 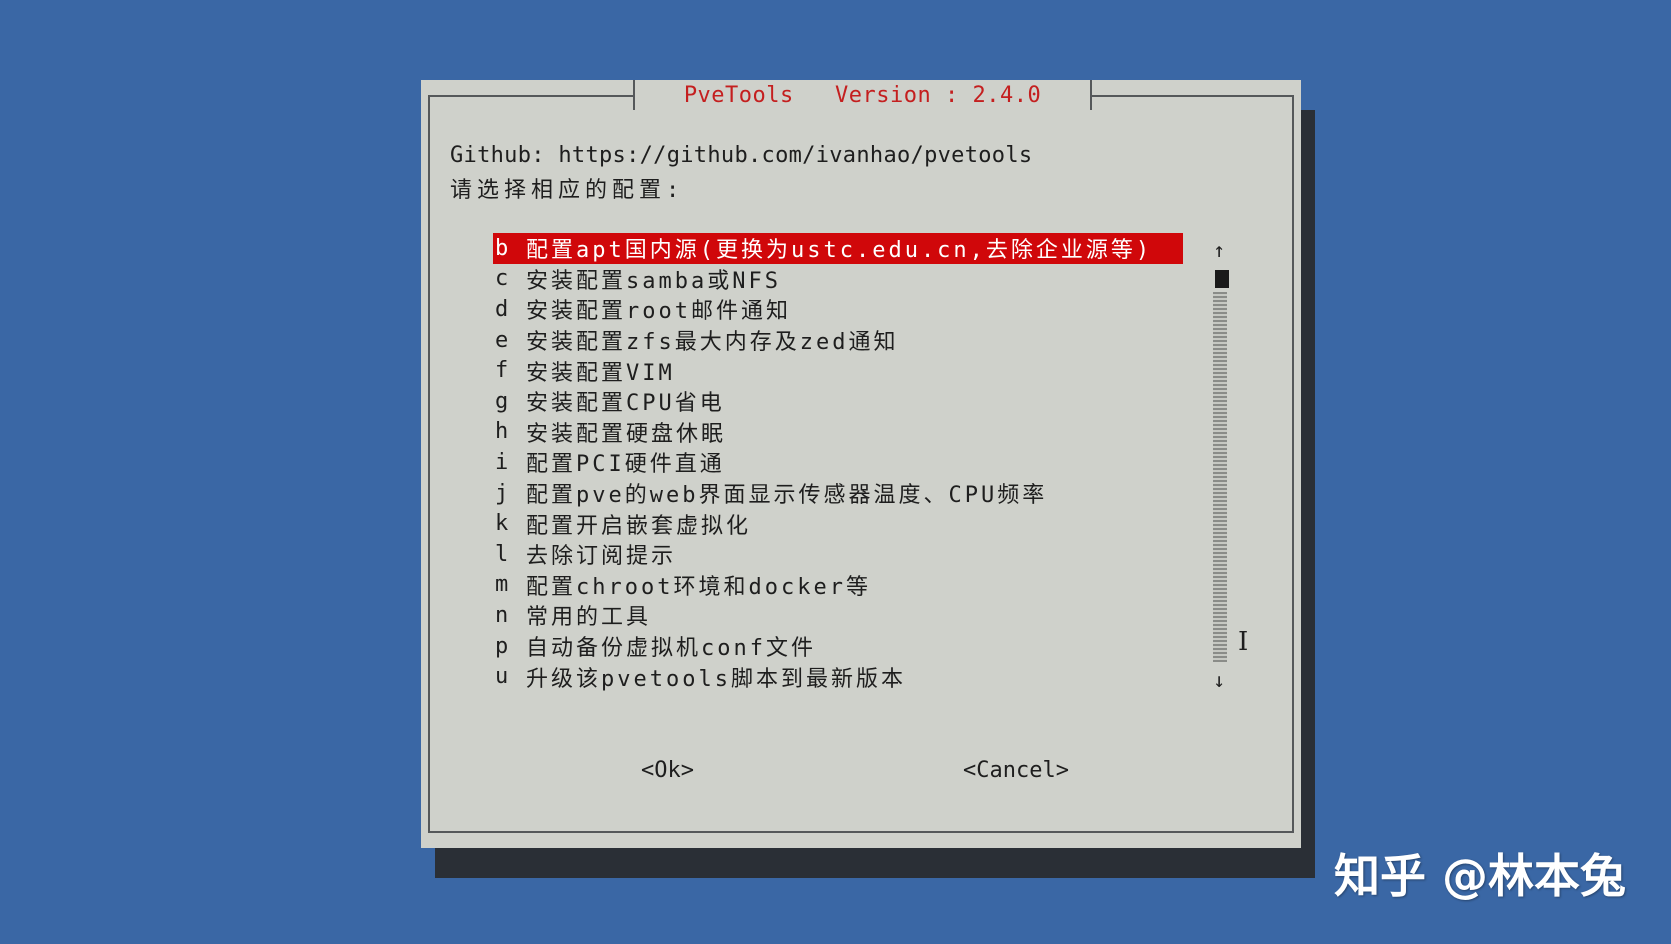 What do you see at coordinates (502, 554) in the screenshot?
I see `menu-item-key: l` at bounding box center [502, 554].